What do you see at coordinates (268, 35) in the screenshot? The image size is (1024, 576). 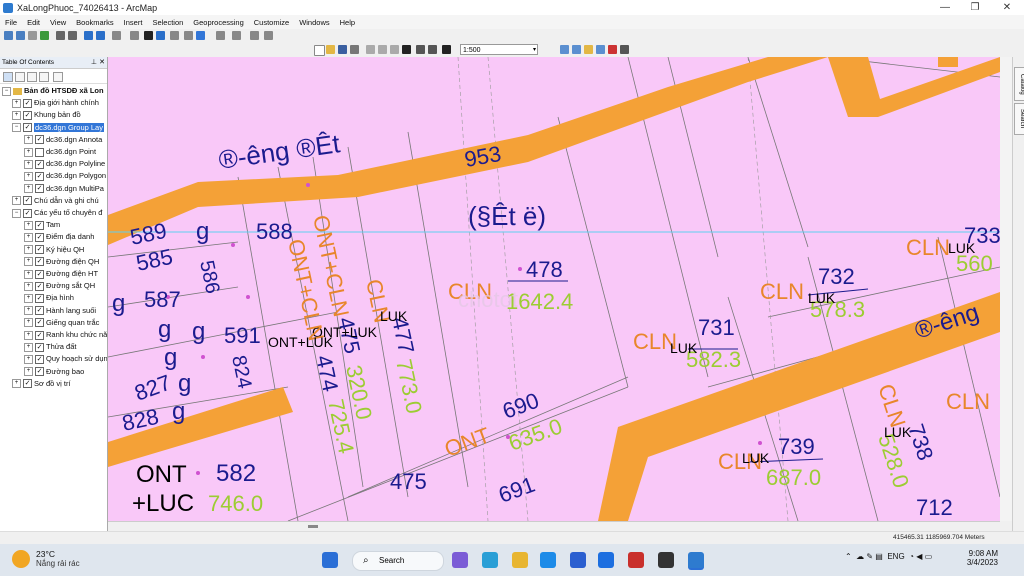 I see `viewer-icon` at bounding box center [268, 35].